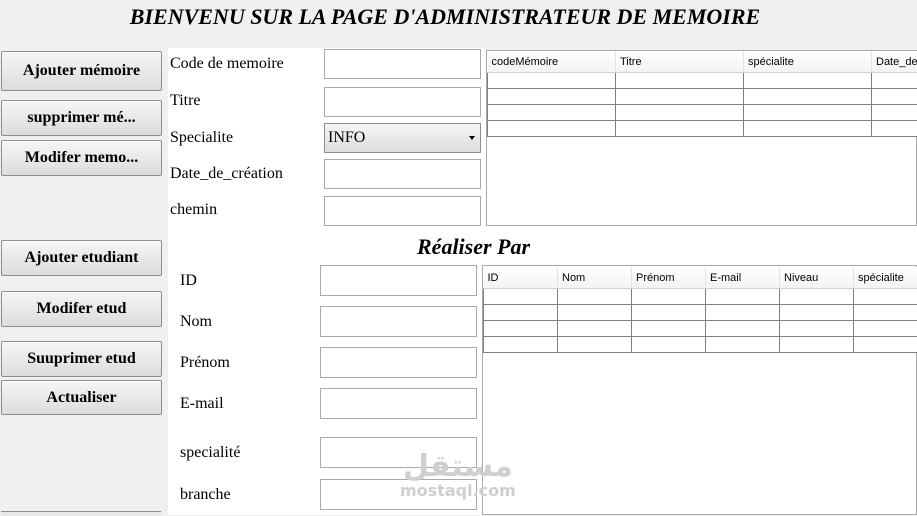  Describe the element at coordinates (473, 247) in the screenshot. I see `section-subtitle: Réaliser Par` at that location.